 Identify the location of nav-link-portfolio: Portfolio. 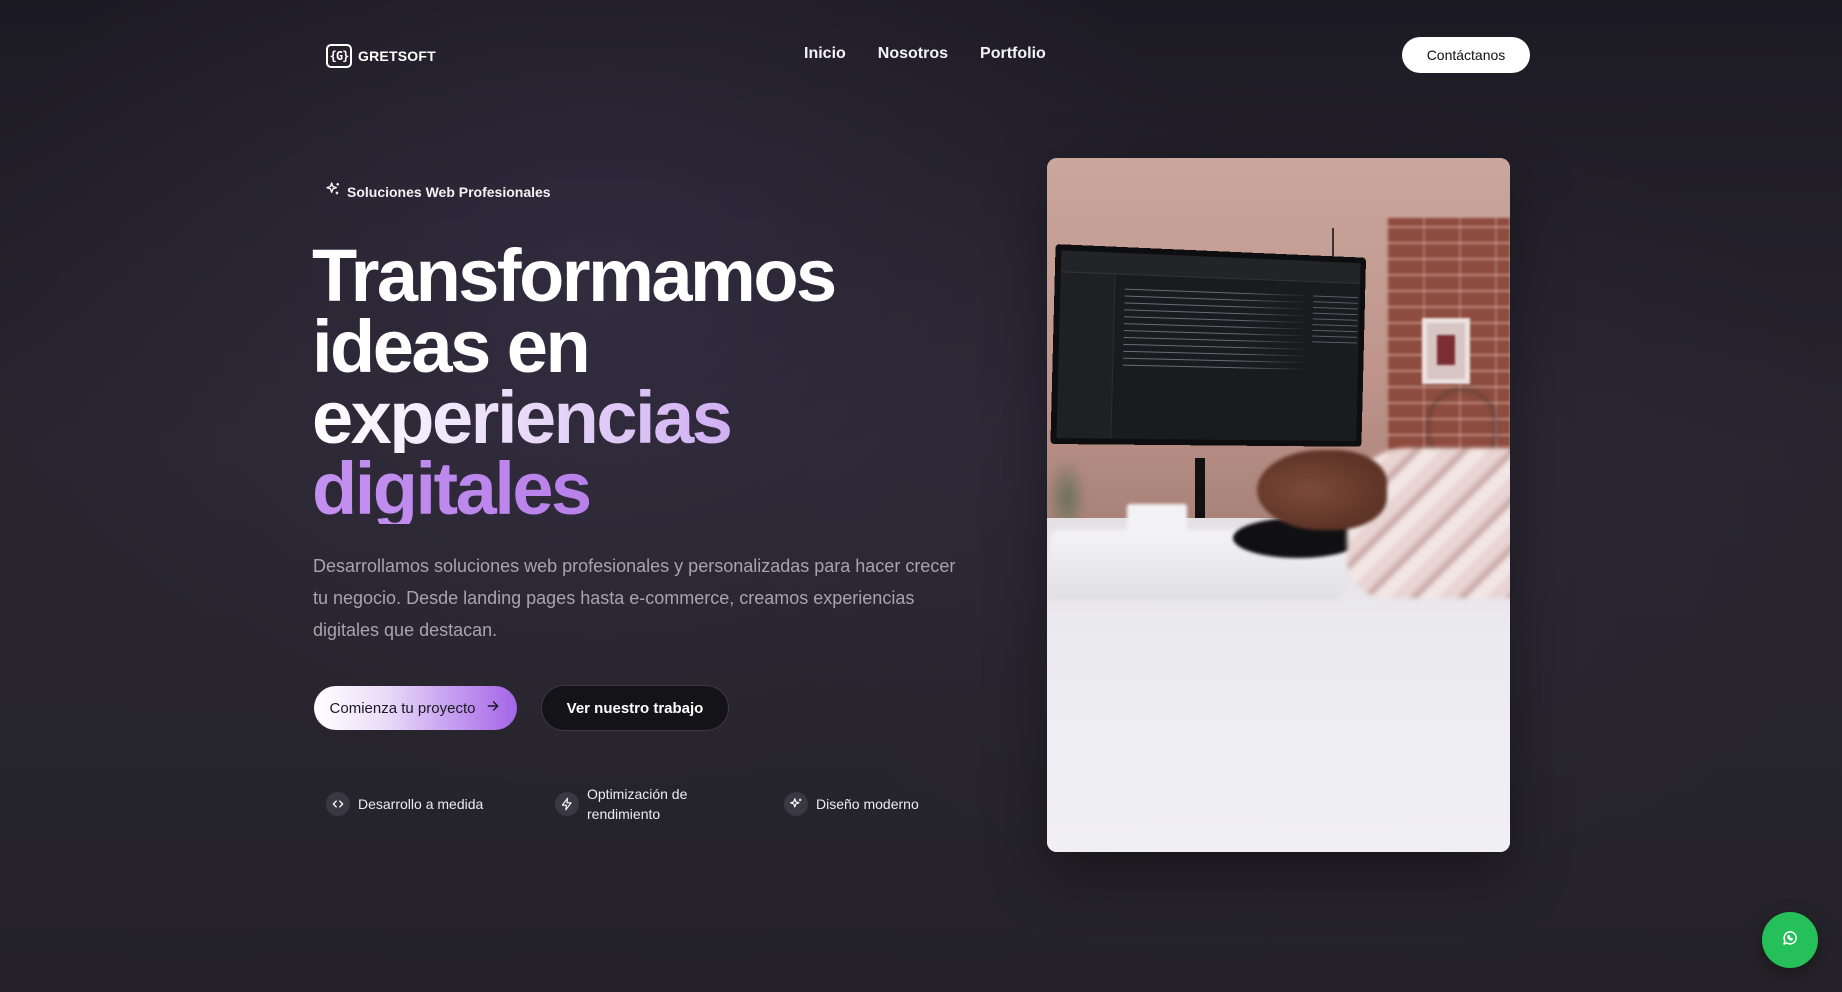
(1013, 54).